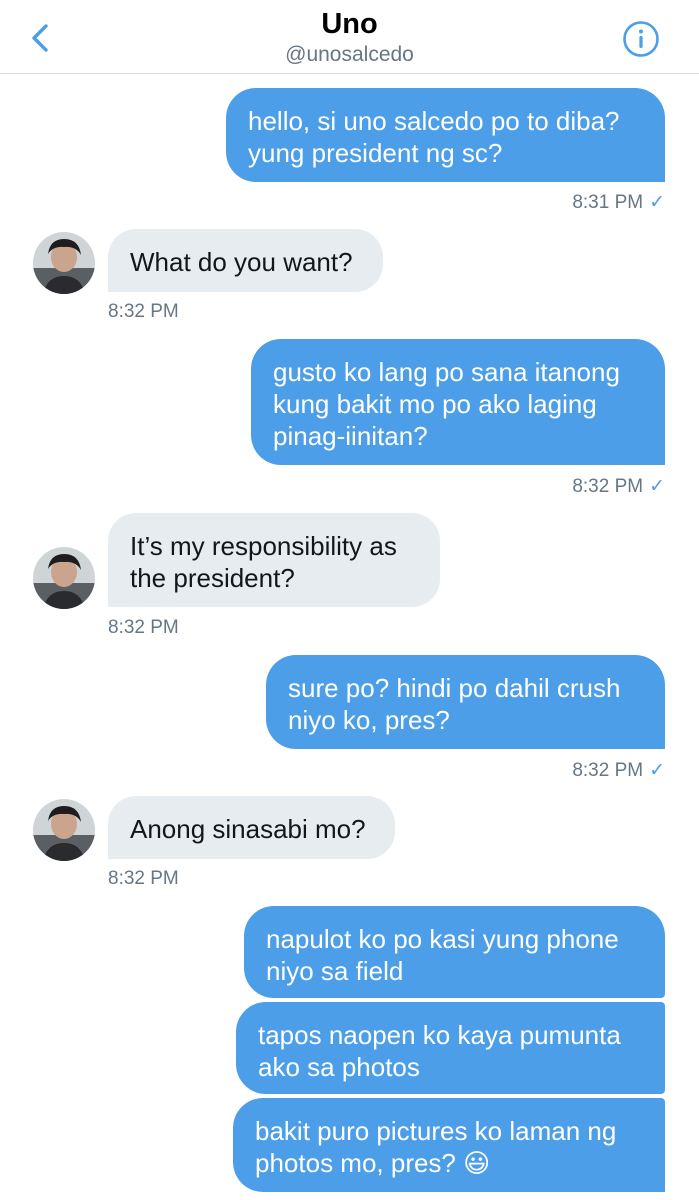 The height and width of the screenshot is (1200, 699). What do you see at coordinates (349, 54) in the screenshot?
I see `conversation-handle: @unosalcedo` at bounding box center [349, 54].